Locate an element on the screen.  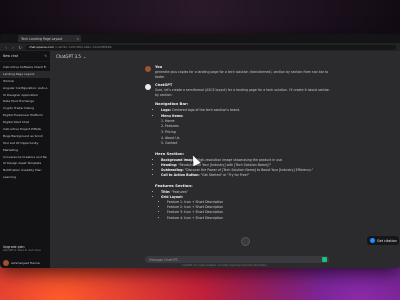
send-icon is located at coordinates (324, 259).